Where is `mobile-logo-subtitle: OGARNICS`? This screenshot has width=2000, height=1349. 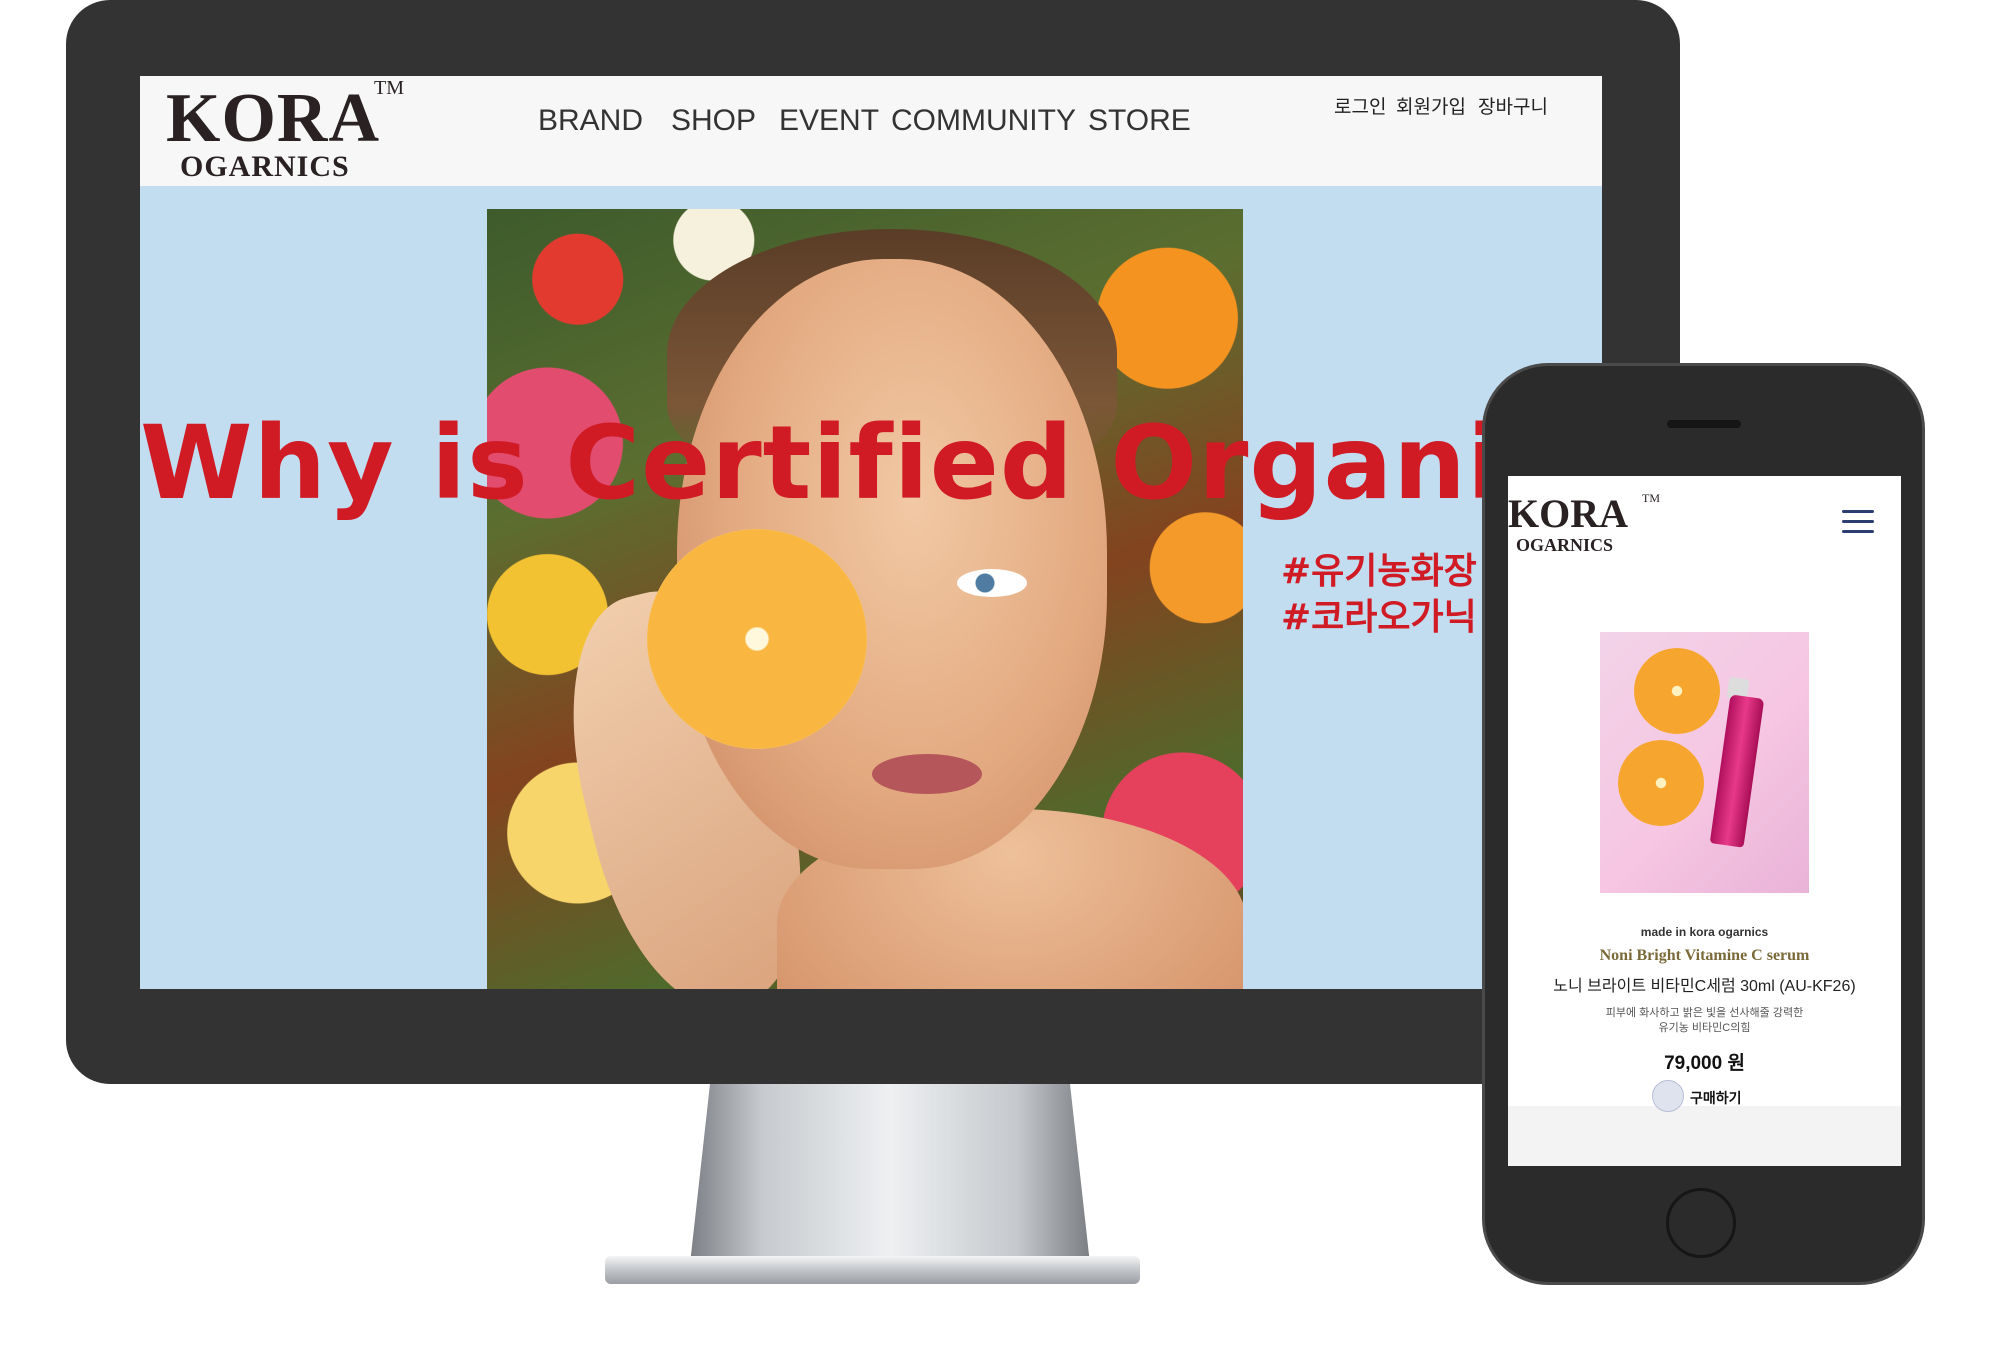
mobile-logo-subtitle: OGARNICS is located at coordinates (1565, 545).